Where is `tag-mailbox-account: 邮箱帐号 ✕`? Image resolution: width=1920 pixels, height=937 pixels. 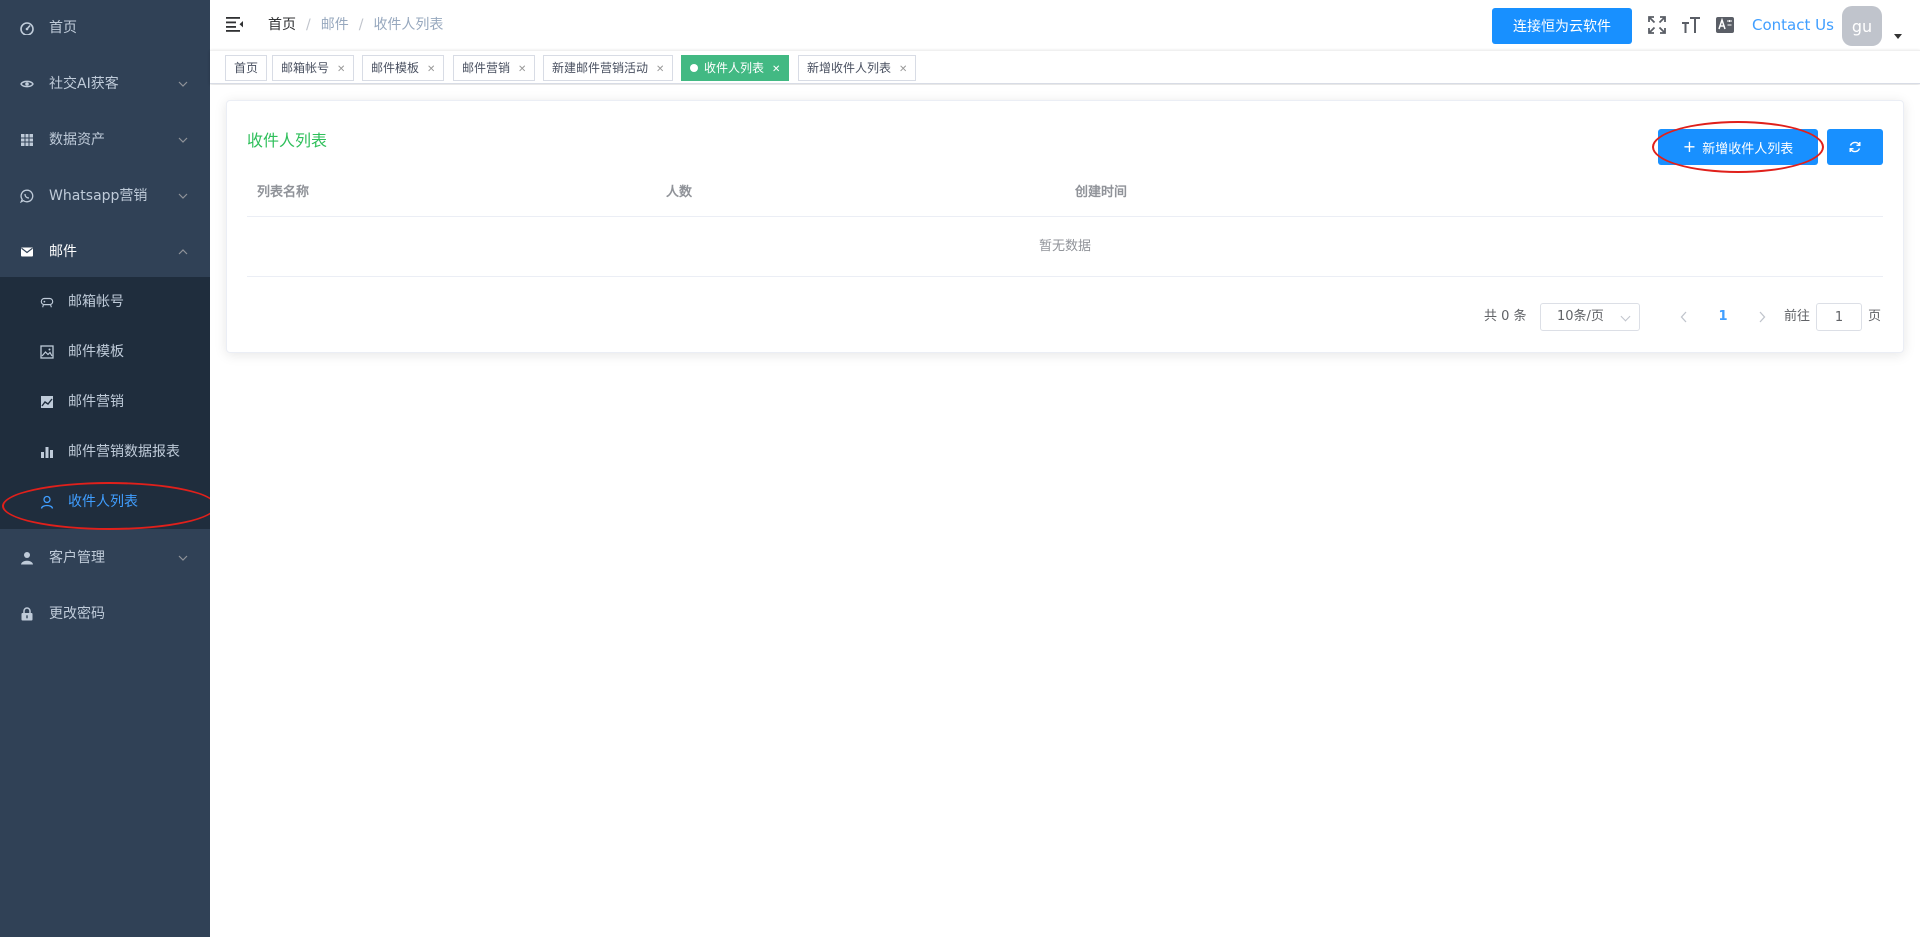 tag-mailbox-account: 邮箱帐号 ✕ is located at coordinates (313, 68).